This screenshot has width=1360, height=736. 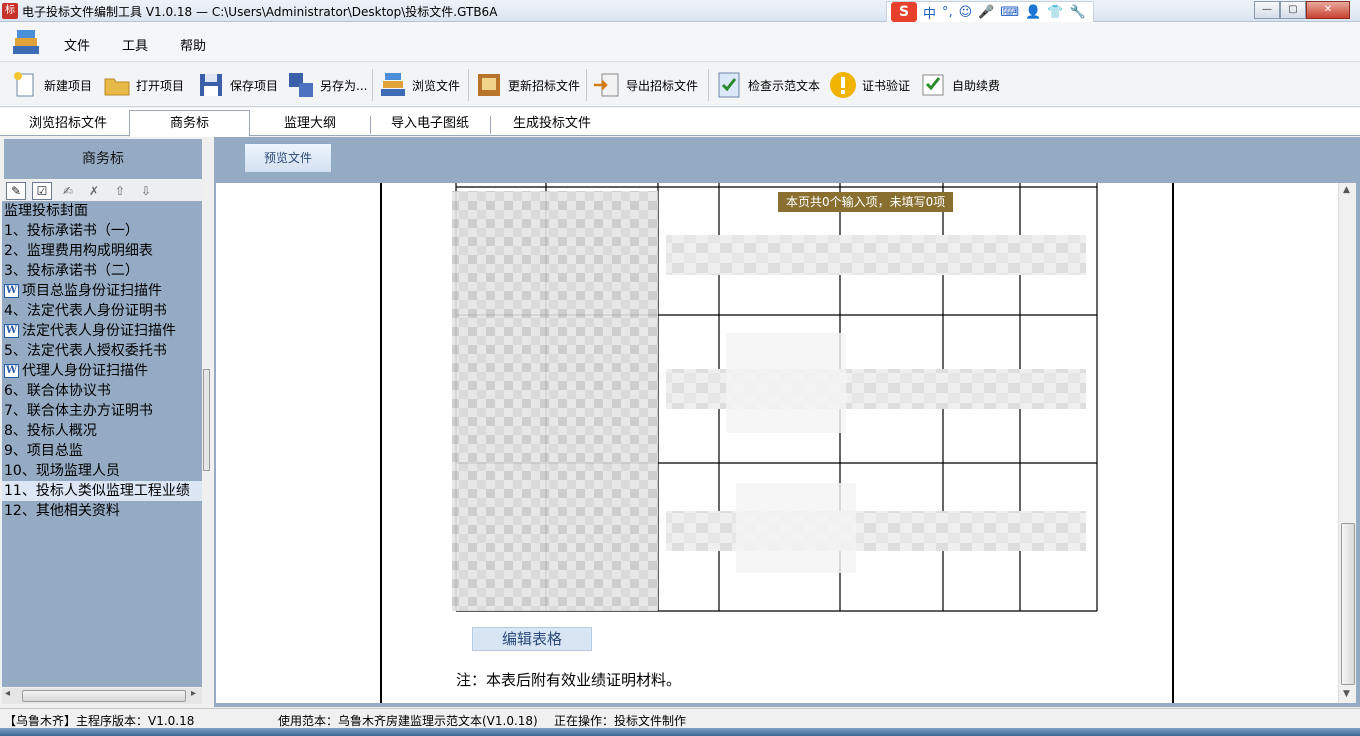 What do you see at coordinates (97, 491) in the screenshot?
I see `outline-item-label: 11、投标人类似监理工程业绩` at bounding box center [97, 491].